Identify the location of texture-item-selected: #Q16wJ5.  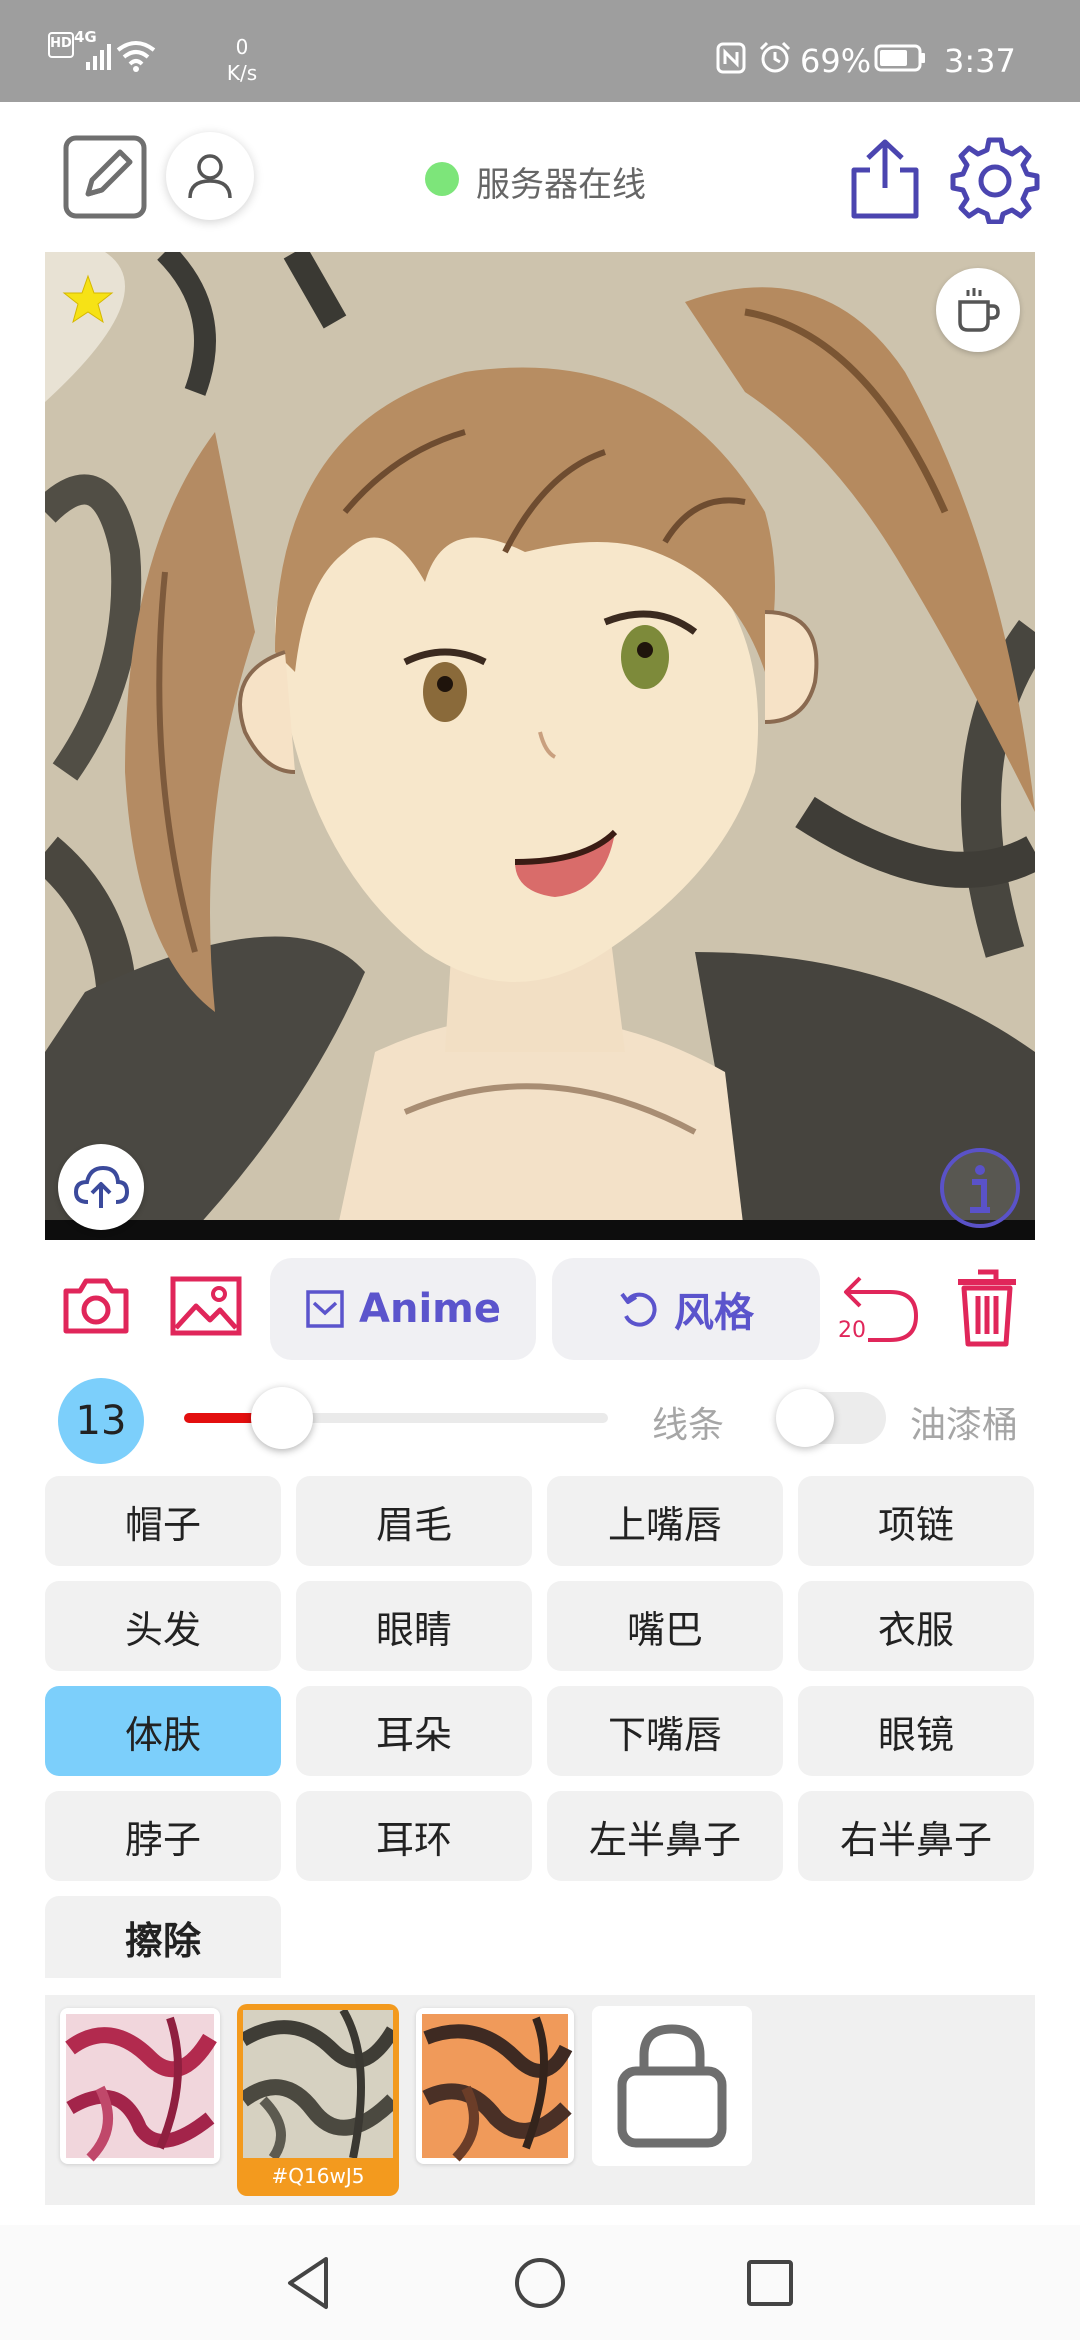
(318, 2100).